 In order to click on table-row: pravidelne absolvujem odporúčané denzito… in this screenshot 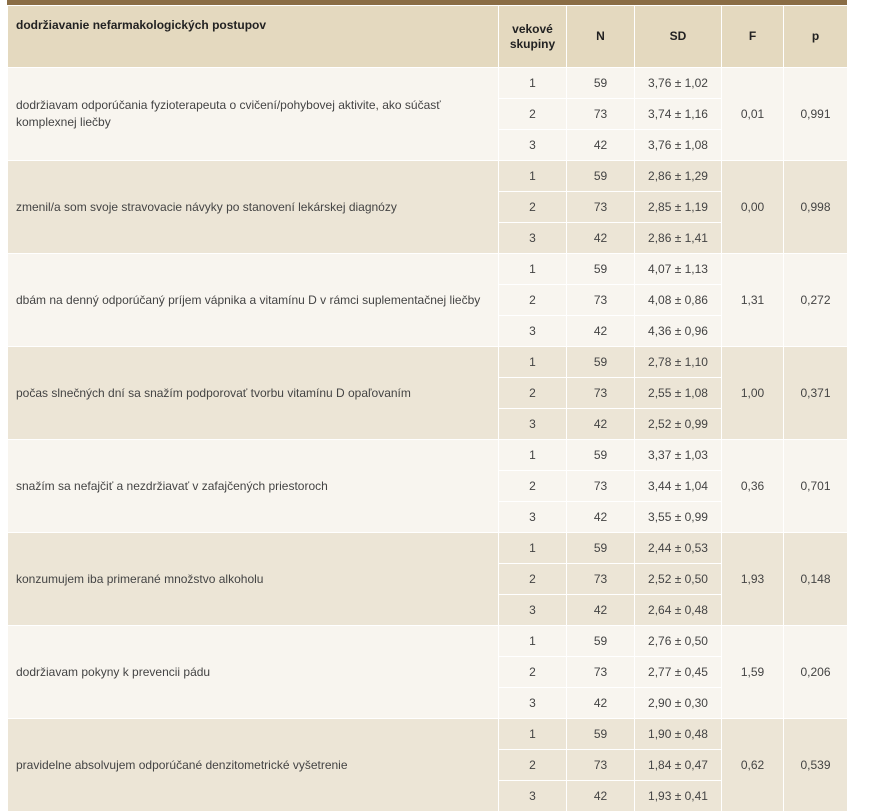, I will do `click(427, 765)`.